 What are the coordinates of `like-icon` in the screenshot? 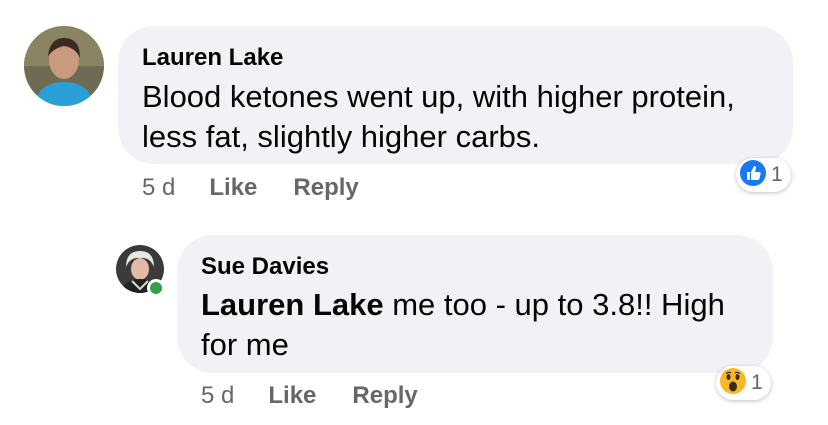 It's located at (753, 175).